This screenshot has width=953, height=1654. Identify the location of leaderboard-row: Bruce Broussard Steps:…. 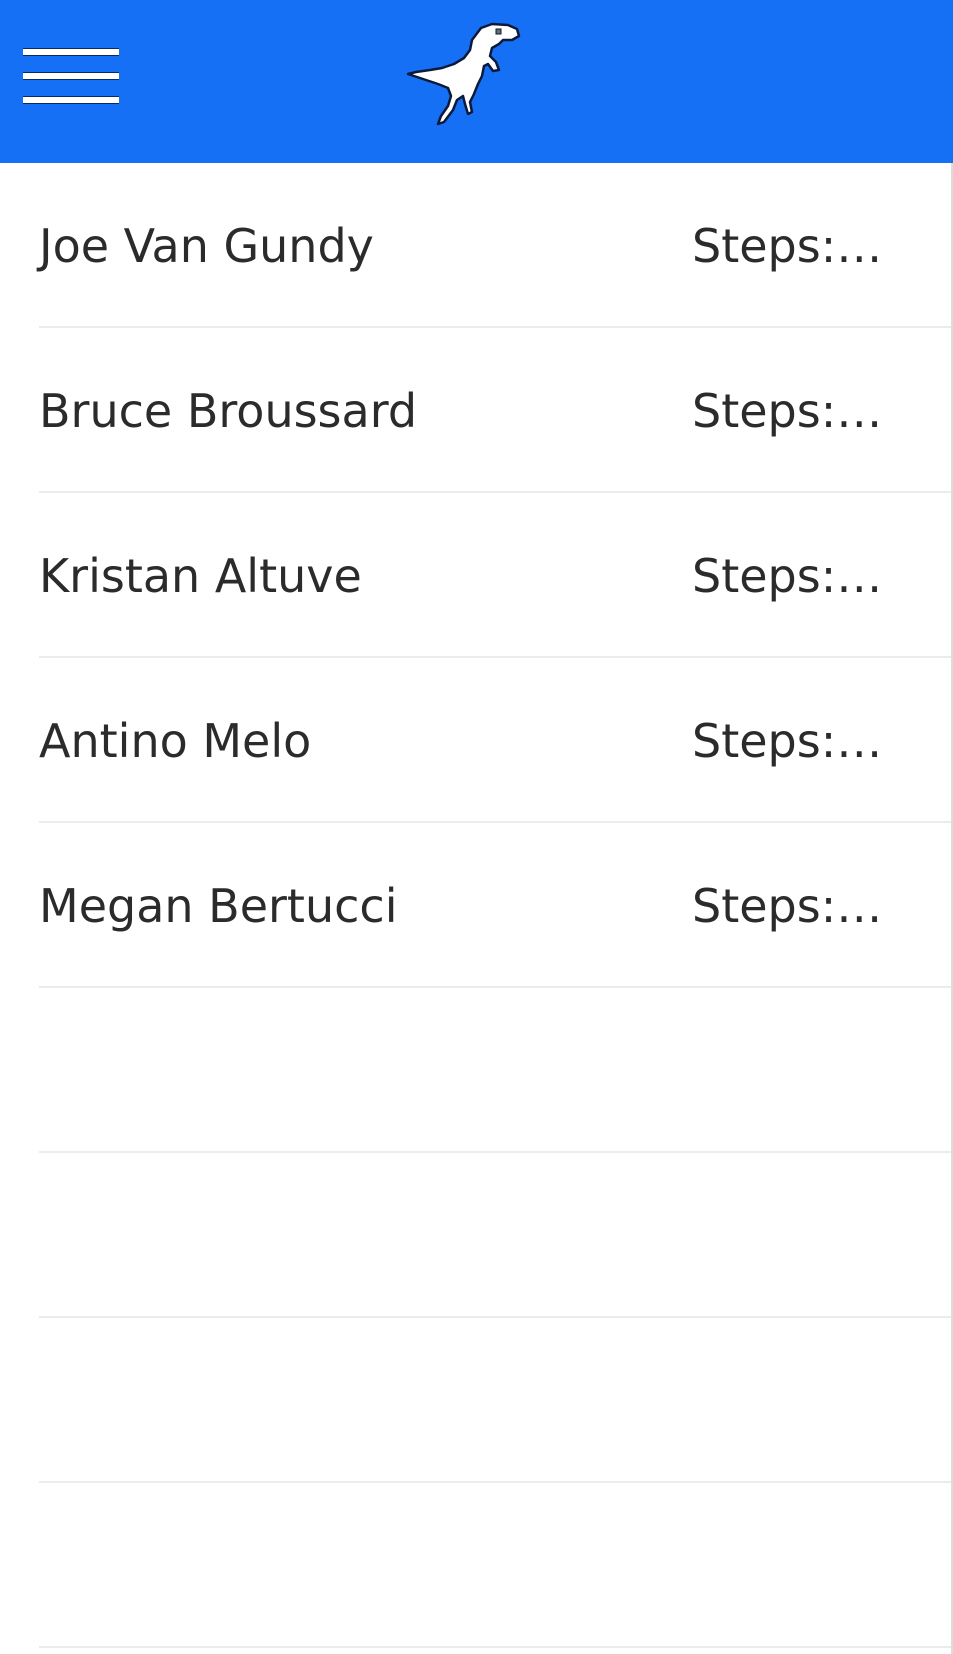
(476, 410).